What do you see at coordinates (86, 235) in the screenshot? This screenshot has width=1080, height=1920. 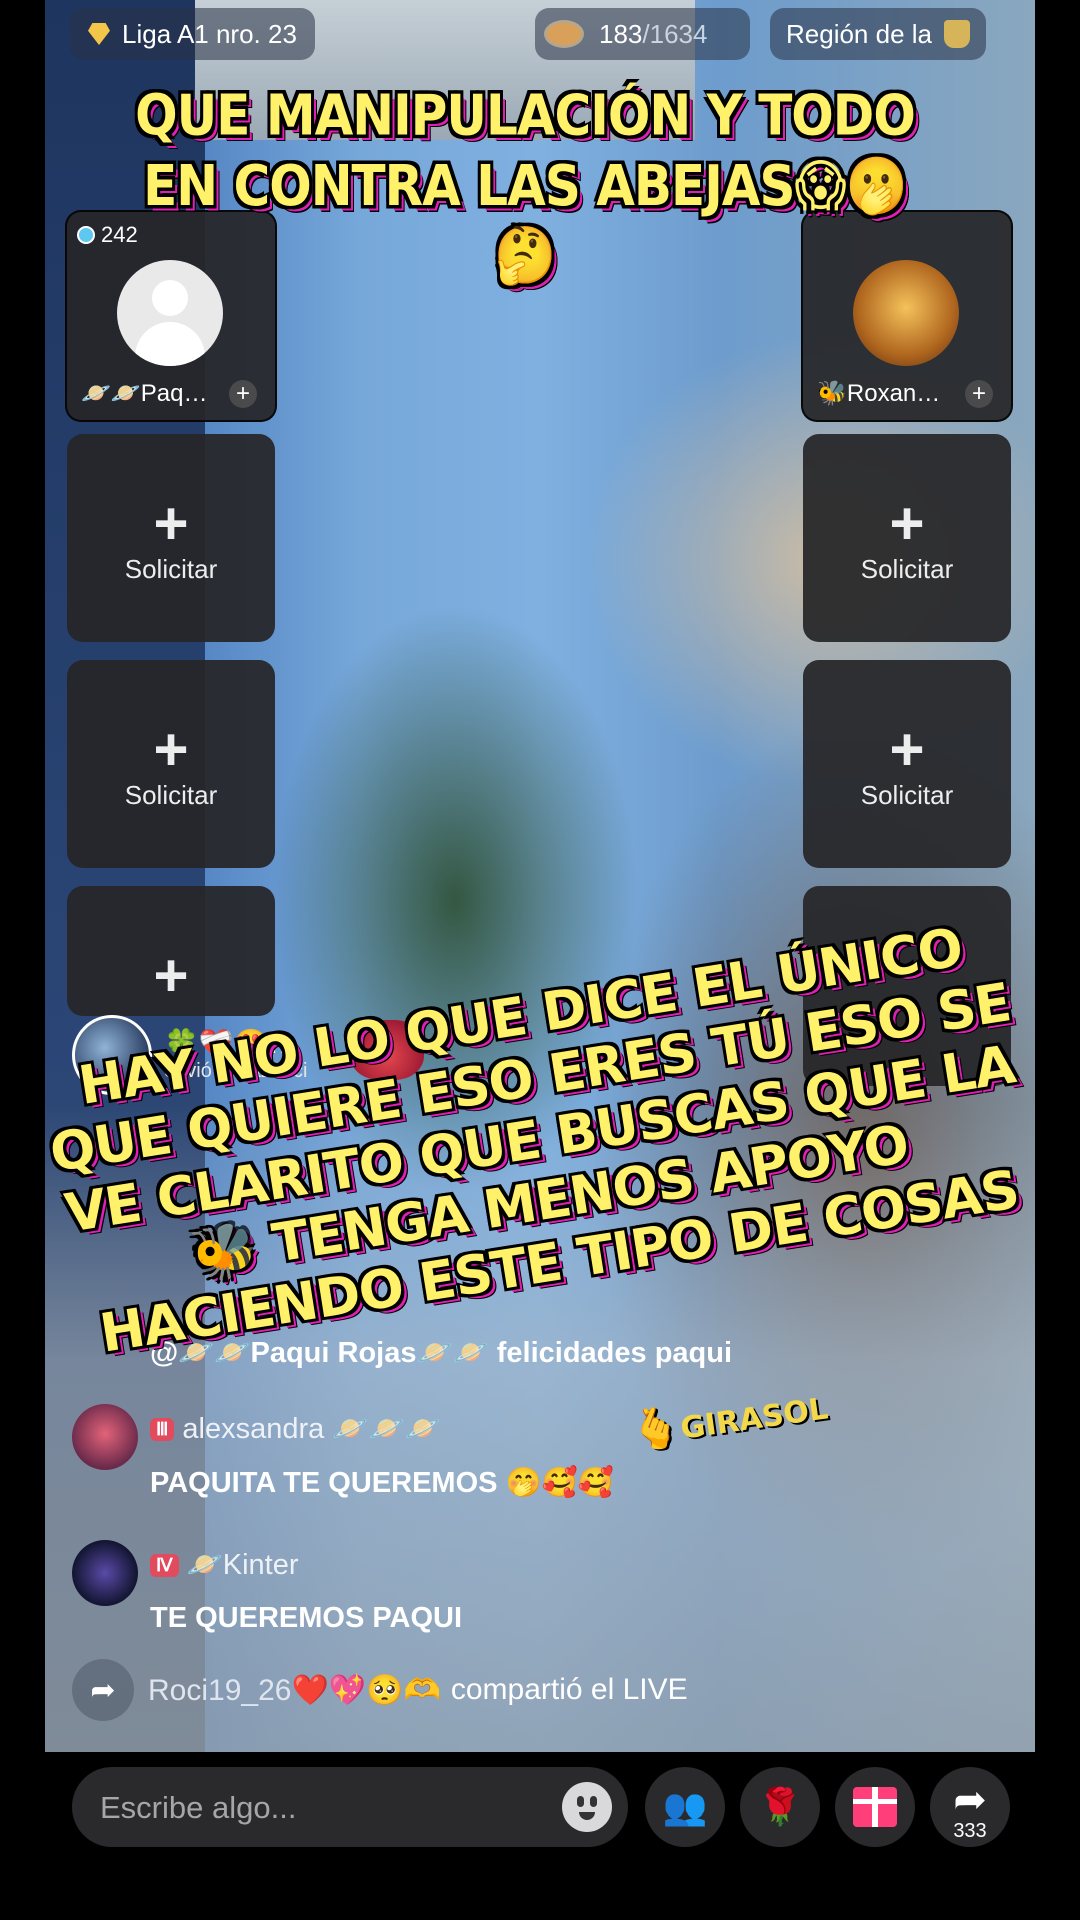 I see `score-icon` at bounding box center [86, 235].